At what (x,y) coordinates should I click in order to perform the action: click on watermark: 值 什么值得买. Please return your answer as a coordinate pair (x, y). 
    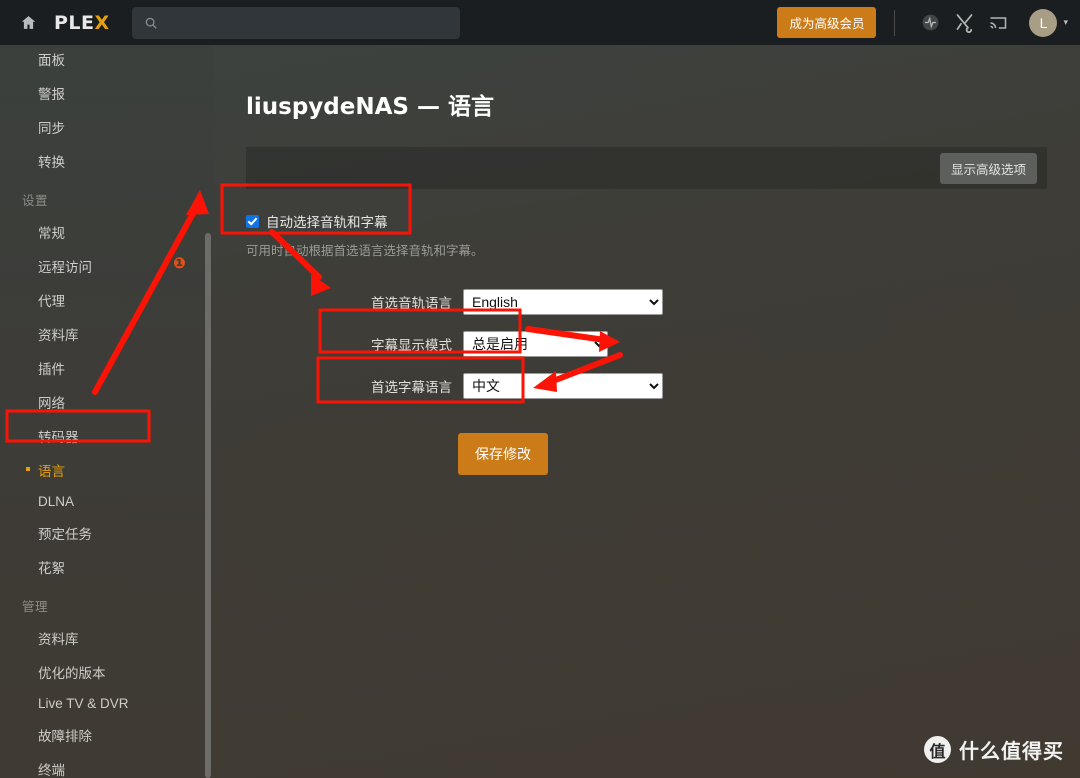
    Looking at the image, I should click on (994, 749).